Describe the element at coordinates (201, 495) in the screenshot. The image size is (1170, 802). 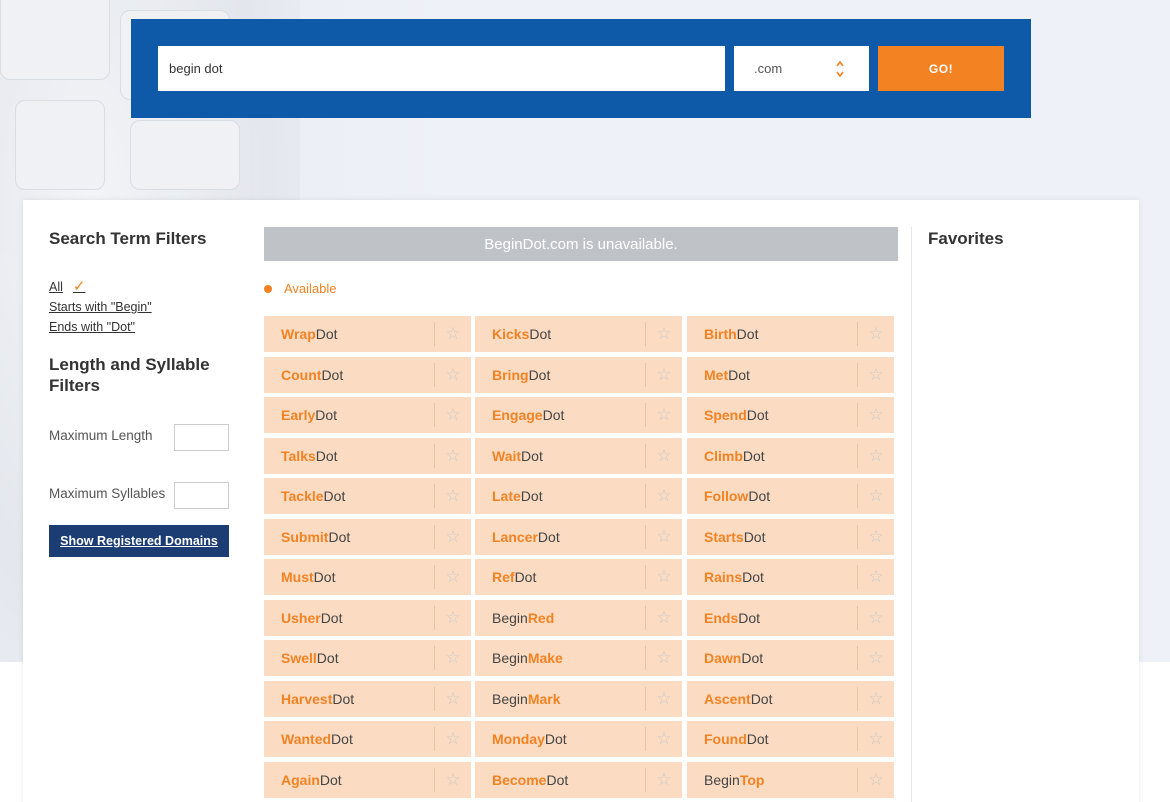
I see `max-syllables-input` at that location.